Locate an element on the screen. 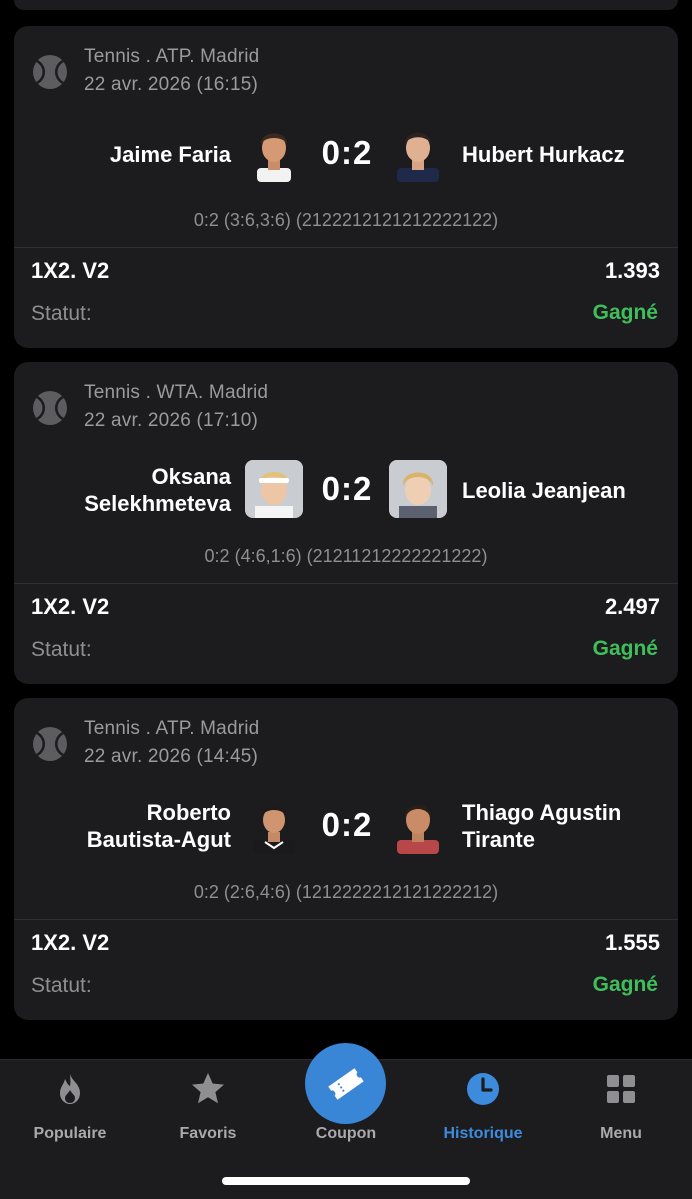  nav-label: Menu is located at coordinates (621, 1133).